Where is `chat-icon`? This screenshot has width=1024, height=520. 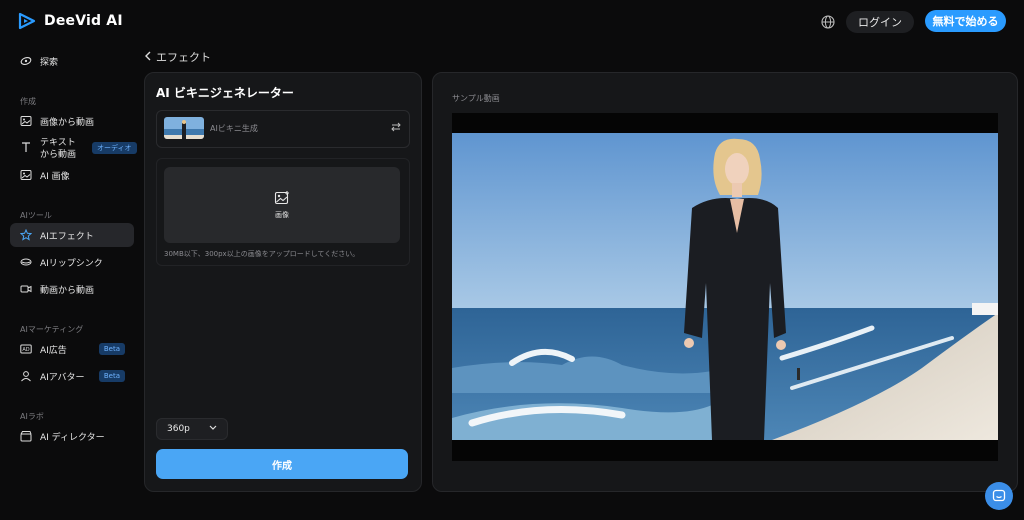 chat-icon is located at coordinates (999, 495).